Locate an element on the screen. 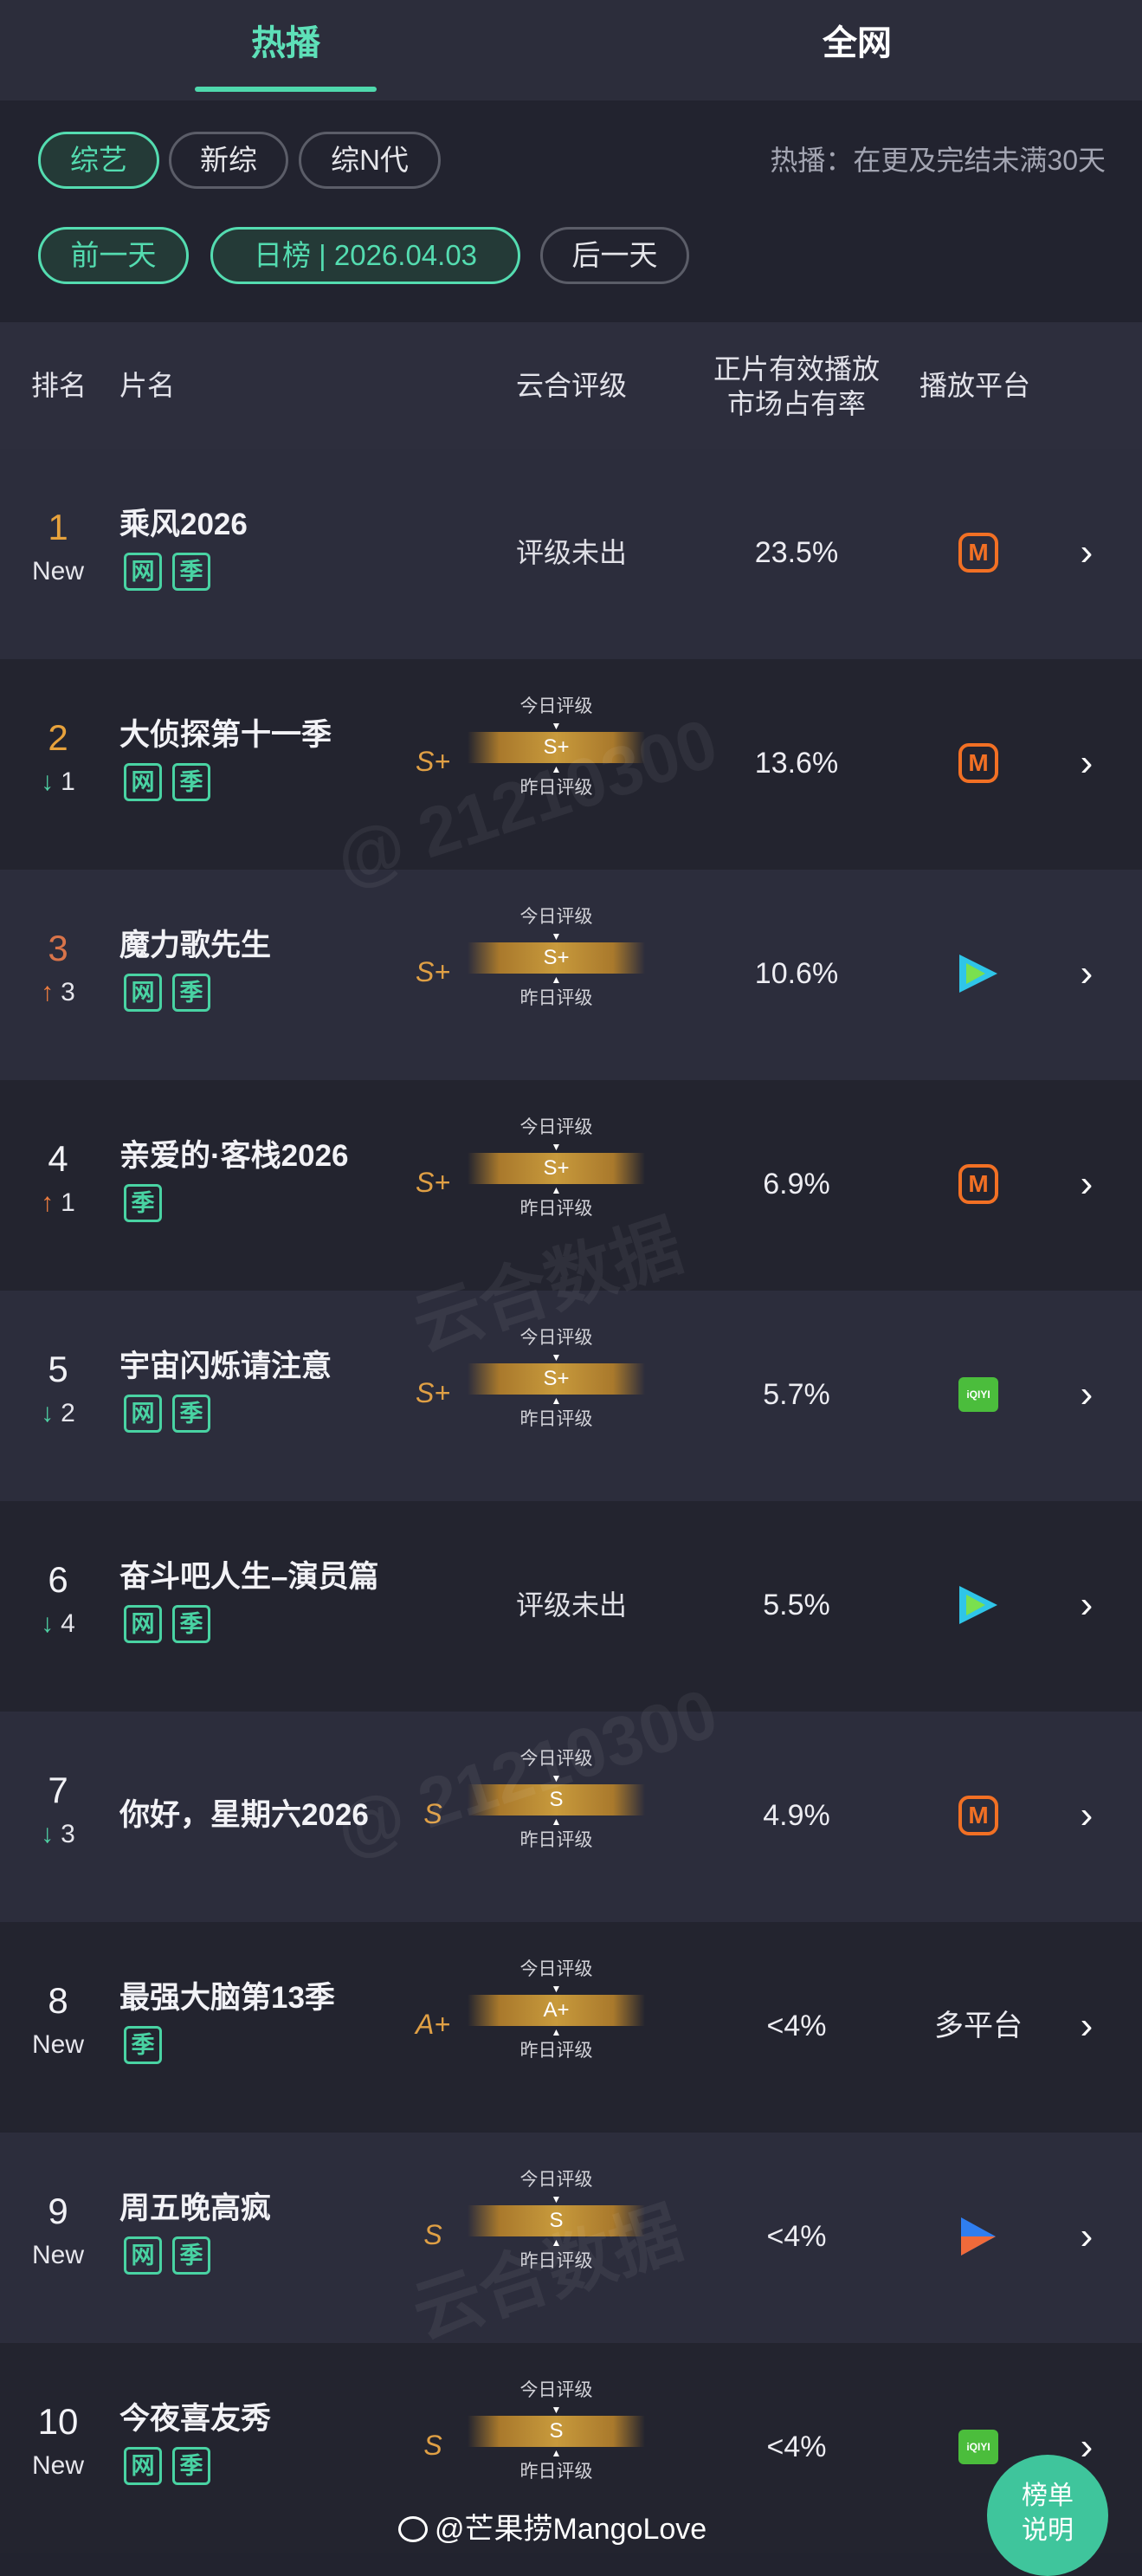  rank-number: 1 is located at coordinates (58, 527).